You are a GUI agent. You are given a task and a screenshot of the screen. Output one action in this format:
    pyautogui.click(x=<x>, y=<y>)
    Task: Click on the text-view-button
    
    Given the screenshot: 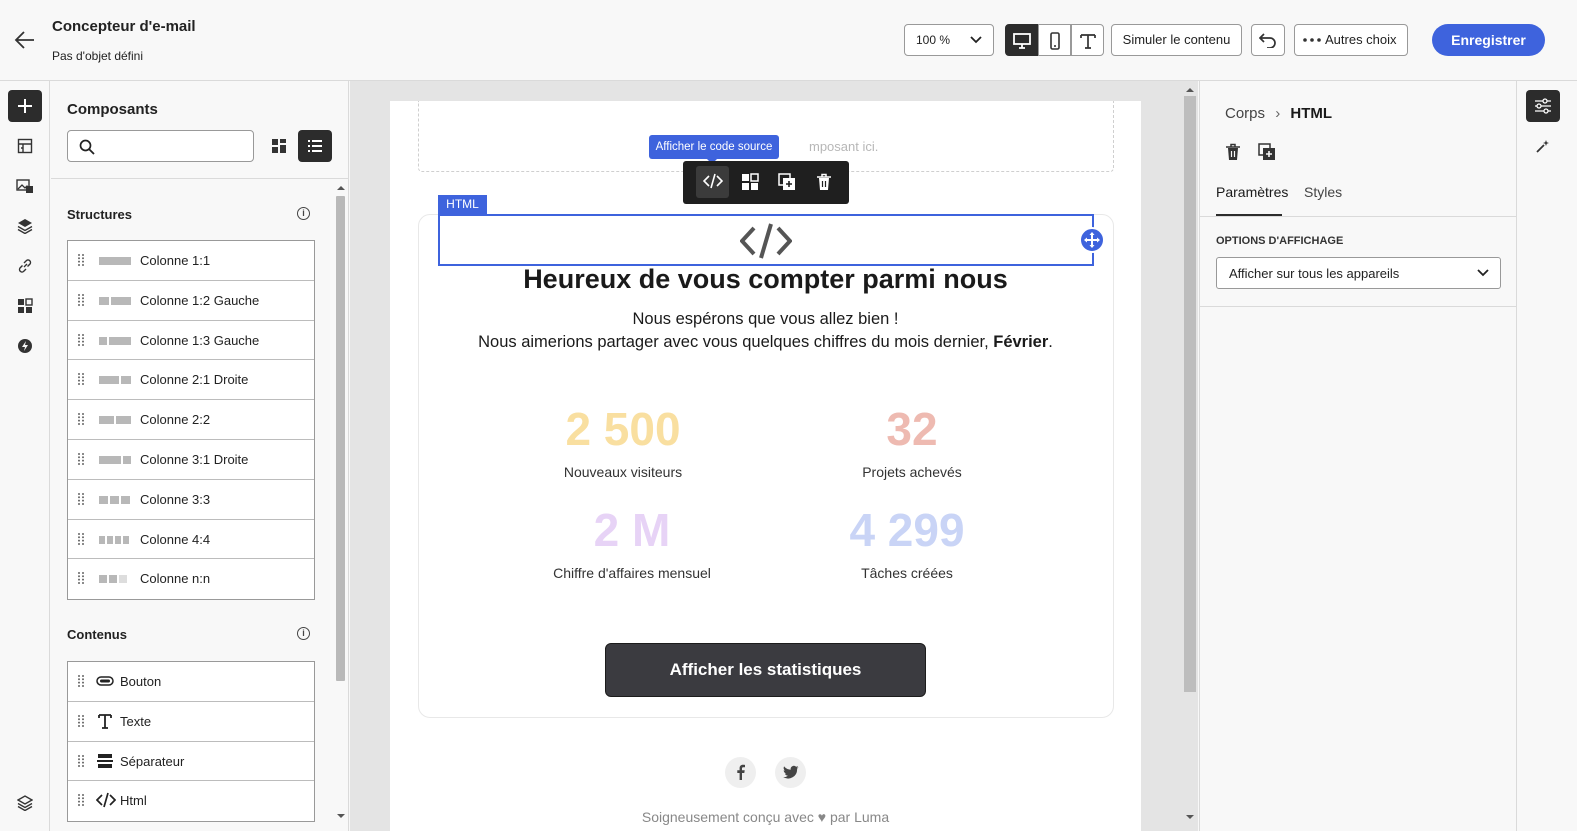 What is the action you would take?
    pyautogui.click(x=1087, y=40)
    